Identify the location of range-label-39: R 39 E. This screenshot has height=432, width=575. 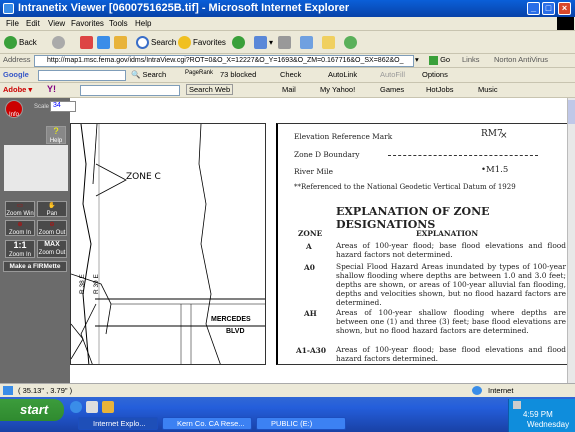
(96, 284).